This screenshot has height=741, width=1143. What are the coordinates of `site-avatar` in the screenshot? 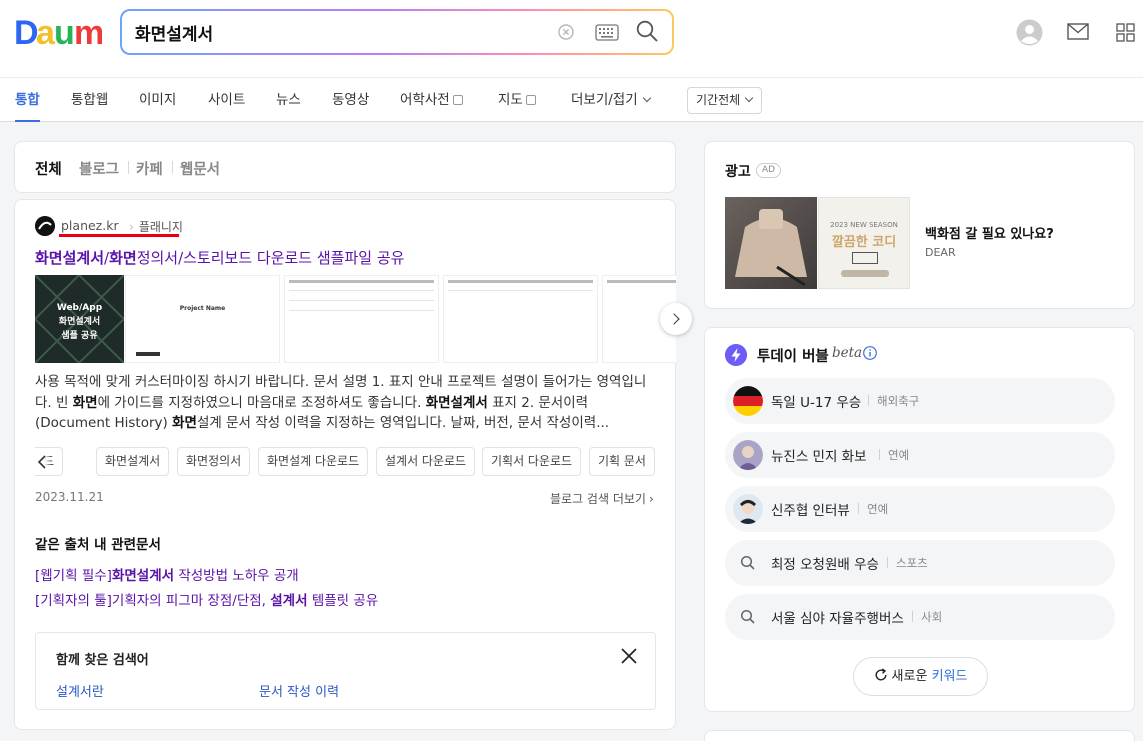 It's located at (45, 226).